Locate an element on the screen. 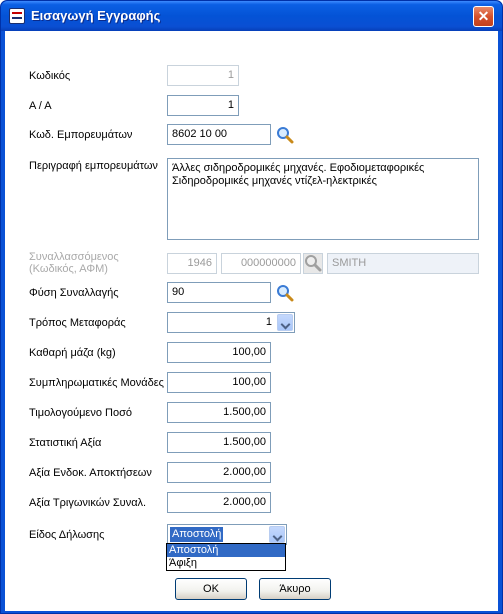  eidos-dilosis-dropdown-list: Αποστολή Άφιξη is located at coordinates (226, 557).